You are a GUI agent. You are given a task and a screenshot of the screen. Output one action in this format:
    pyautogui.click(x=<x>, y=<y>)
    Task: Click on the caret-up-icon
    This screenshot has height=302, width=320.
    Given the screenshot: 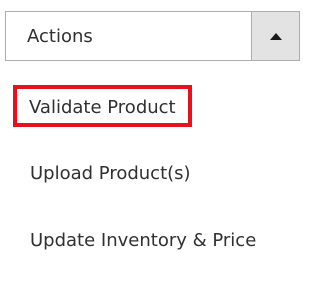 What is the action you would take?
    pyautogui.click(x=275, y=36)
    